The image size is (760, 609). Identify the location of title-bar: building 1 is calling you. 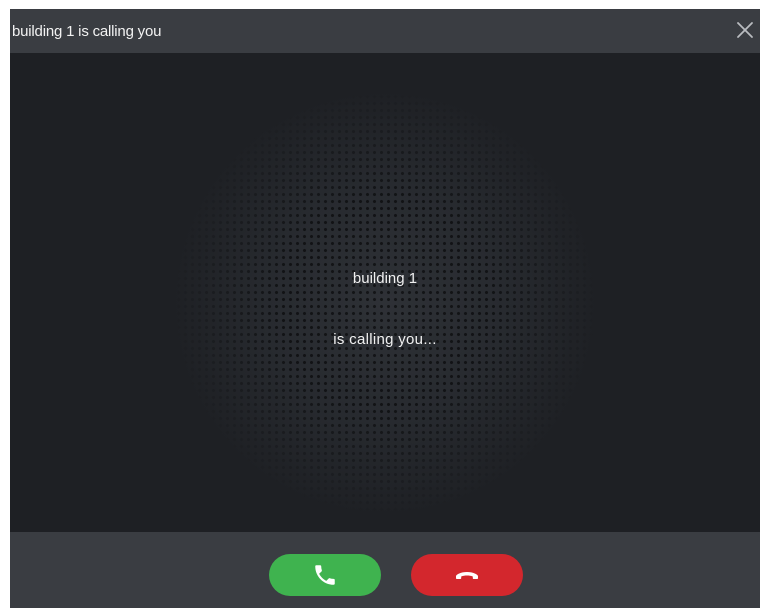
(385, 31).